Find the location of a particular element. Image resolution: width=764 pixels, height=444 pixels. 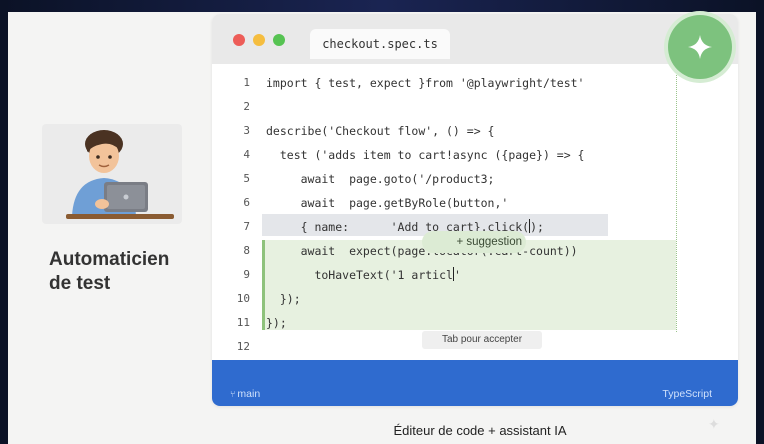

code-text: describe('Checkout flow', () => { is located at coordinates (380, 131).